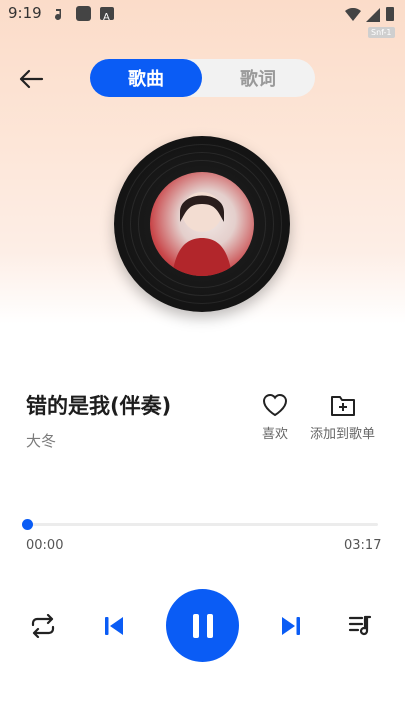 Image resolution: width=405 pixels, height=720 pixels. I want to click on repeat-button, so click(43, 626).